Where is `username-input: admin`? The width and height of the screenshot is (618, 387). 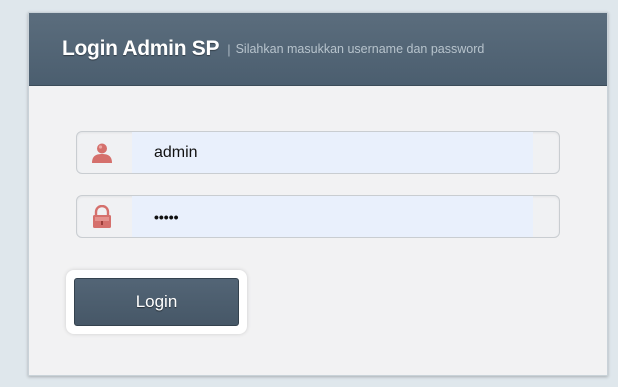 username-input: admin is located at coordinates (332, 152).